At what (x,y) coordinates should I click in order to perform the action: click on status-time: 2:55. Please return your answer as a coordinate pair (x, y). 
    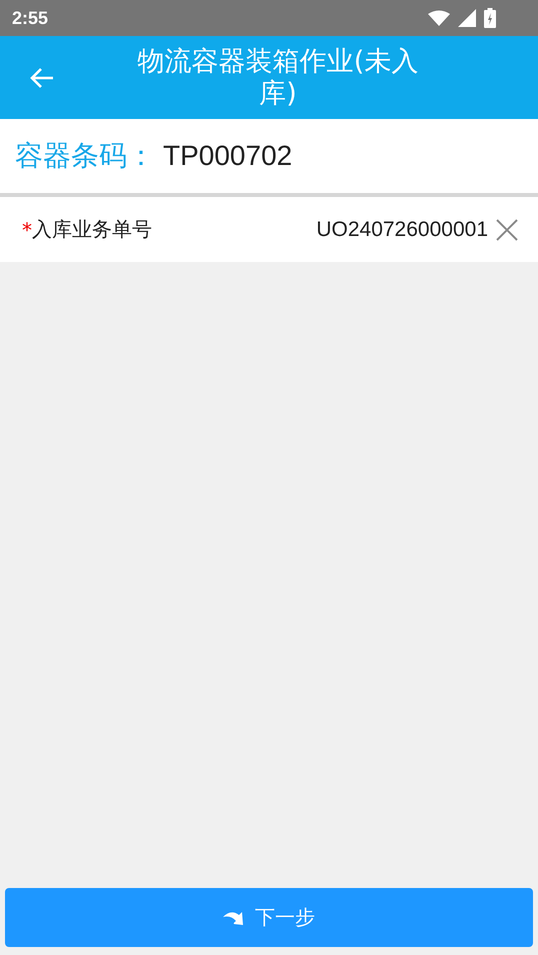
    Looking at the image, I should click on (30, 18).